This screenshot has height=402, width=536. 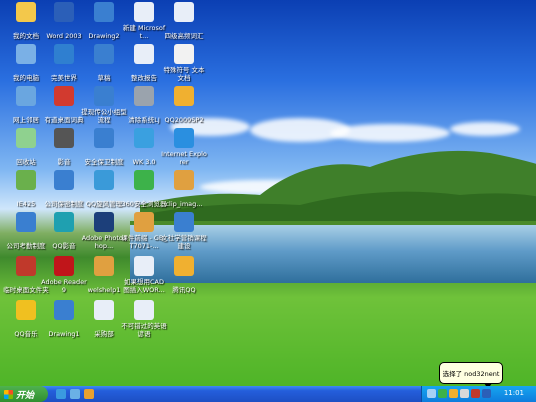 What do you see at coordinates (64, 246) in the screenshot?
I see `desktop-icon-label: QQ影音` at bounding box center [64, 246].